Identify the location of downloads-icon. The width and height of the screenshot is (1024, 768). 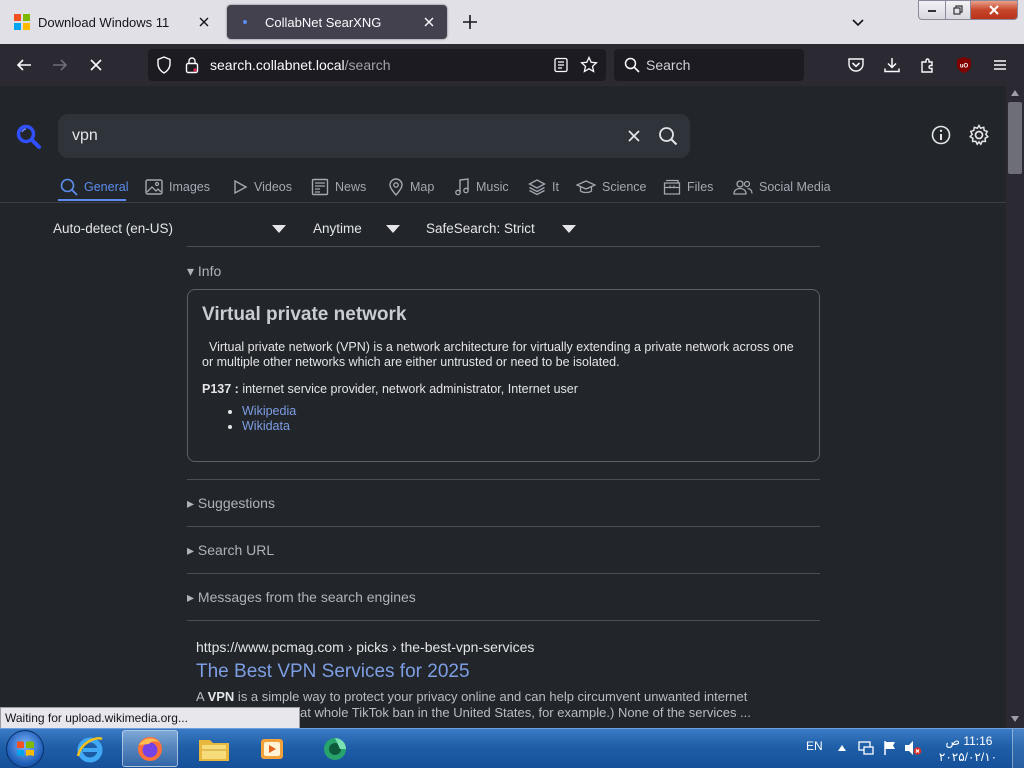
(892, 65).